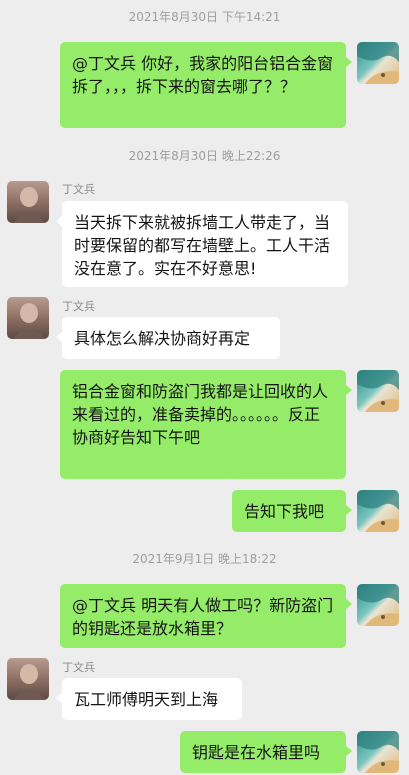 Image resolution: width=409 pixels, height=775 pixels. What do you see at coordinates (206, 85) in the screenshot?
I see `message-bubble-outgoing: @丁文兵 你好，我家的阳台铝合金窗拆了，，，拆下来的窗去哪了？？` at bounding box center [206, 85].